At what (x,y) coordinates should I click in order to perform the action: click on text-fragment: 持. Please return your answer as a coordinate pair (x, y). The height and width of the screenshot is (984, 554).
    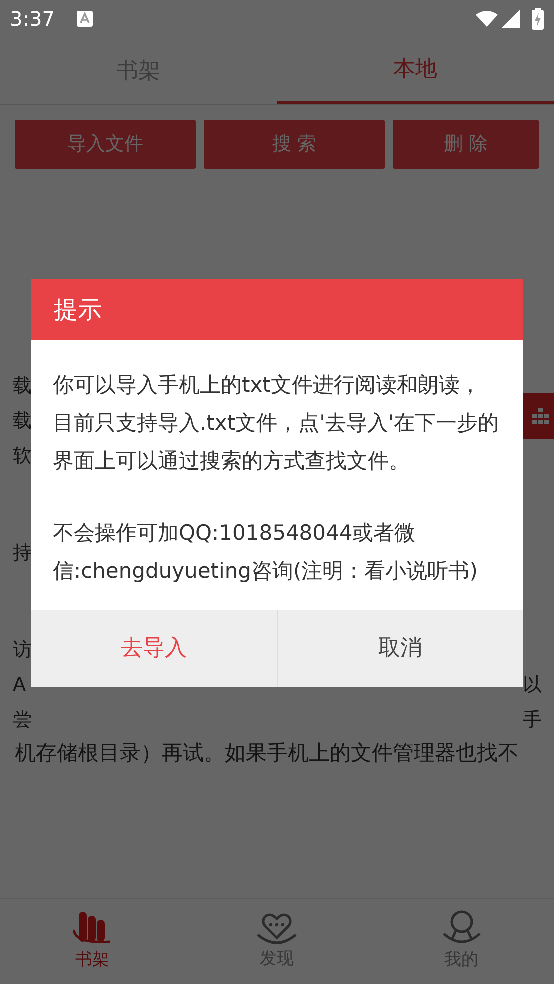
    Looking at the image, I should click on (22, 553).